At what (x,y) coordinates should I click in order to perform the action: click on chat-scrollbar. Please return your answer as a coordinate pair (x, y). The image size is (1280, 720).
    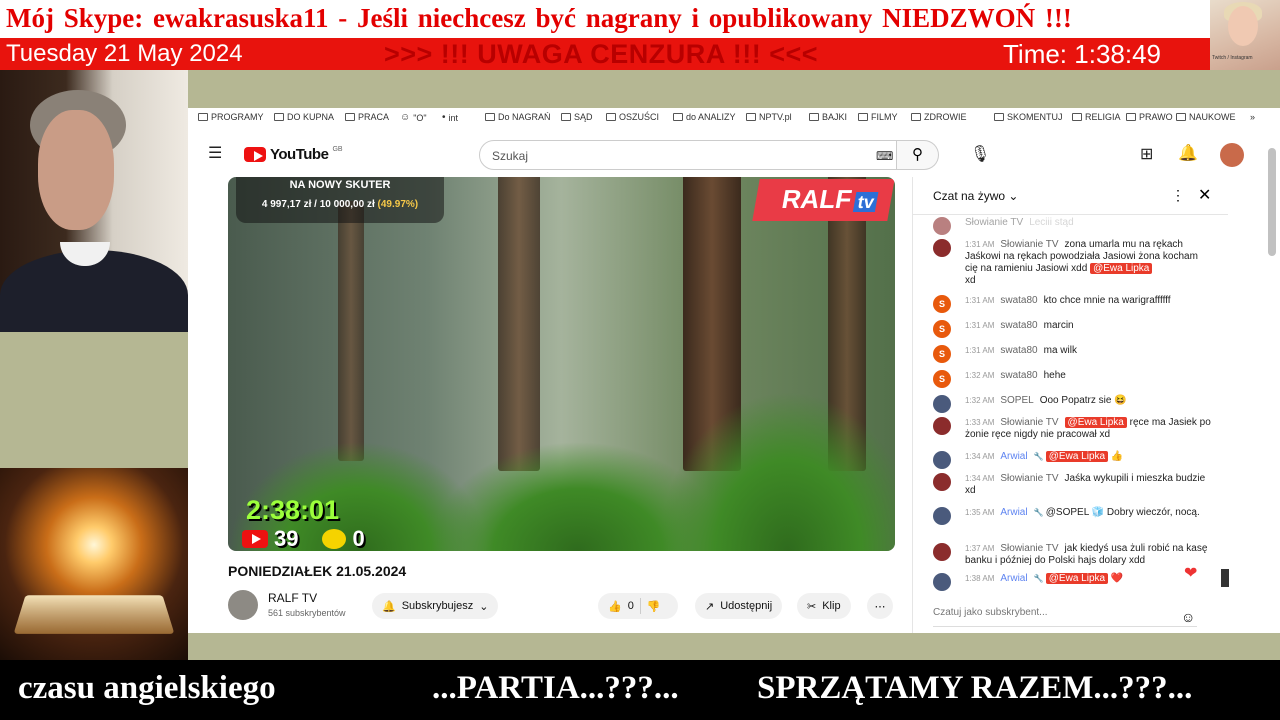
    Looking at the image, I should click on (1225, 578).